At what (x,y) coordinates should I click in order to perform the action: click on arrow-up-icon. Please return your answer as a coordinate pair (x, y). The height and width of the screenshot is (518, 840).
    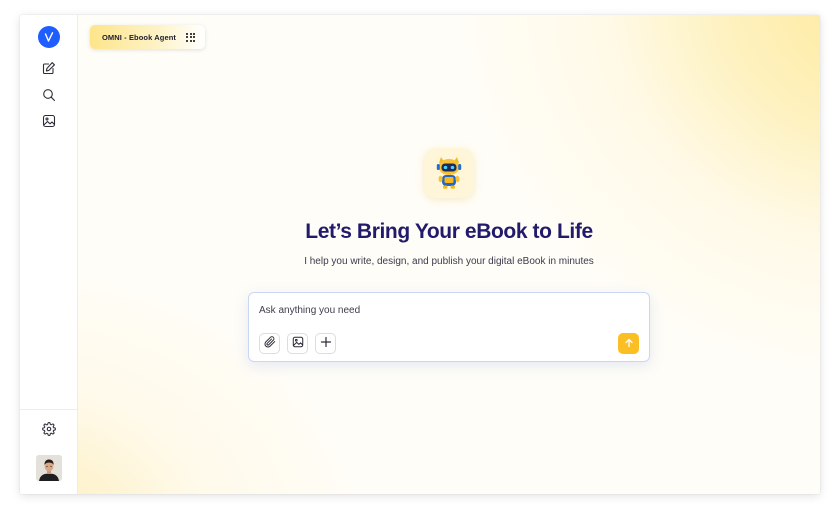
    Looking at the image, I should click on (629, 344).